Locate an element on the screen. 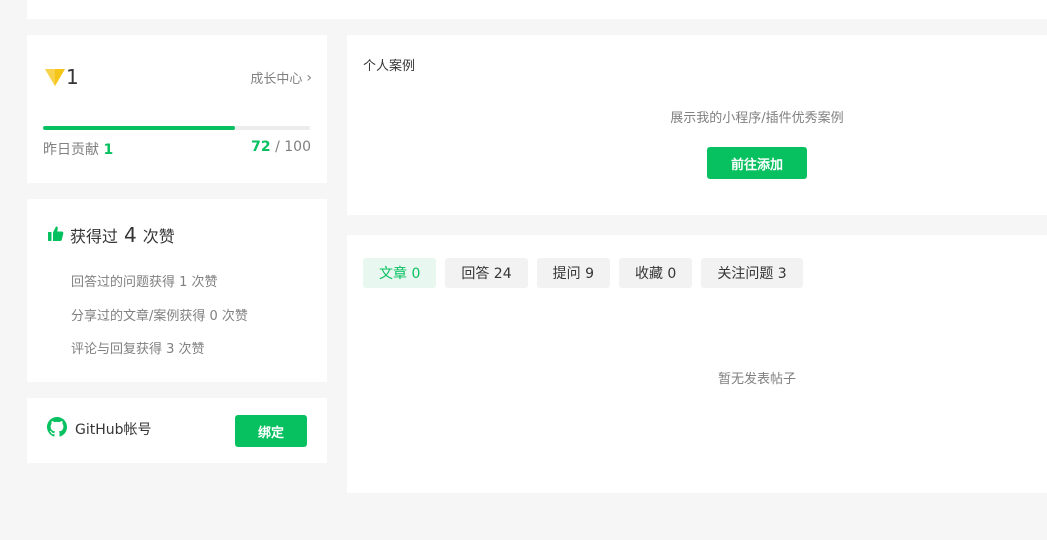  github-icon is located at coordinates (61, 429).